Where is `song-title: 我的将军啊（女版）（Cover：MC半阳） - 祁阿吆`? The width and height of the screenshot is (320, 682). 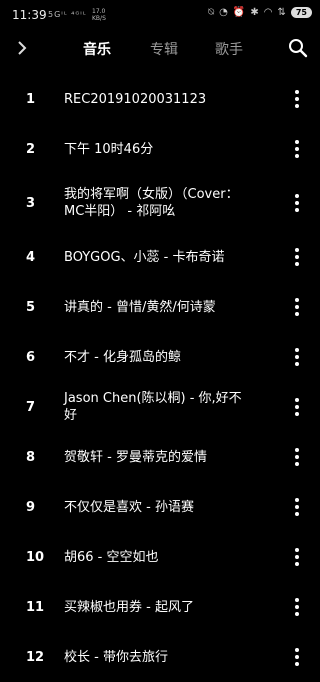
song-title: 我的将军啊（女版）（Cover：MC半阳） - 祁阿吆 is located at coordinates (151, 203).